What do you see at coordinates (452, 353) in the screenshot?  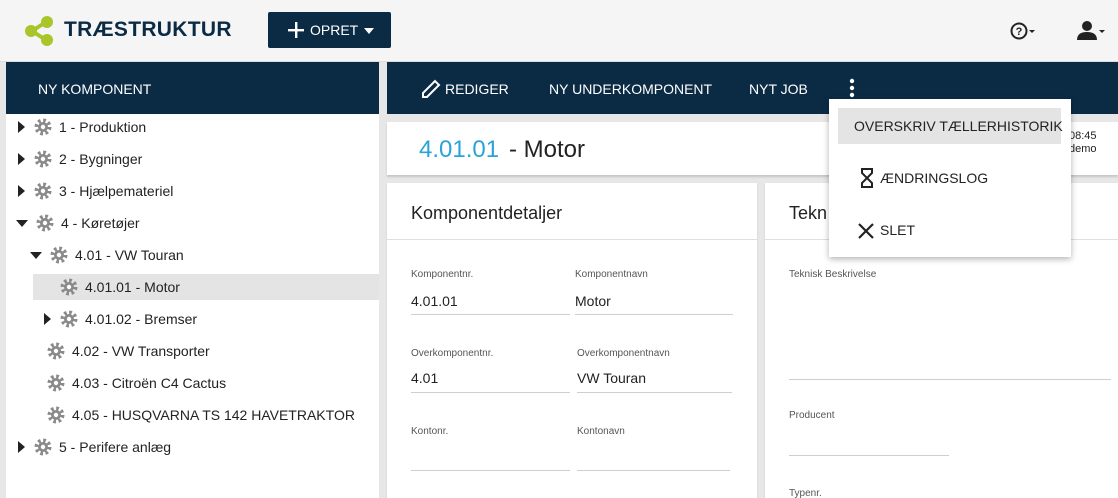 I see `overkomponentnr-label: Overkomponentnr.` at bounding box center [452, 353].